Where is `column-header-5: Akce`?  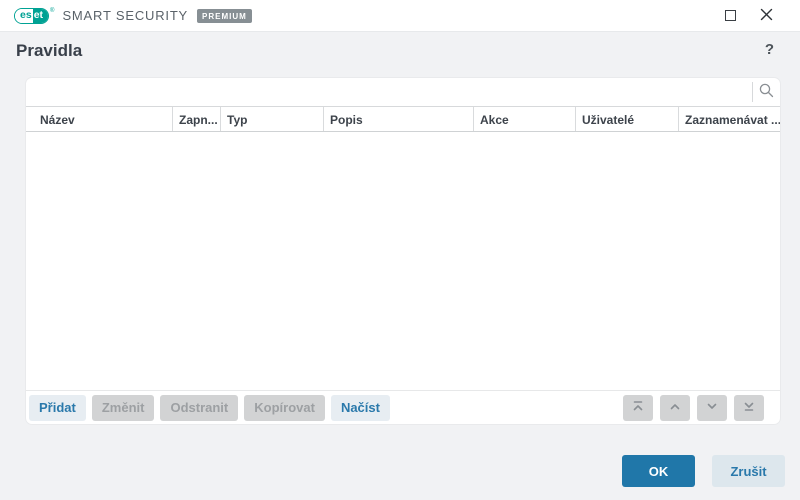
column-header-5: Akce is located at coordinates (524, 119).